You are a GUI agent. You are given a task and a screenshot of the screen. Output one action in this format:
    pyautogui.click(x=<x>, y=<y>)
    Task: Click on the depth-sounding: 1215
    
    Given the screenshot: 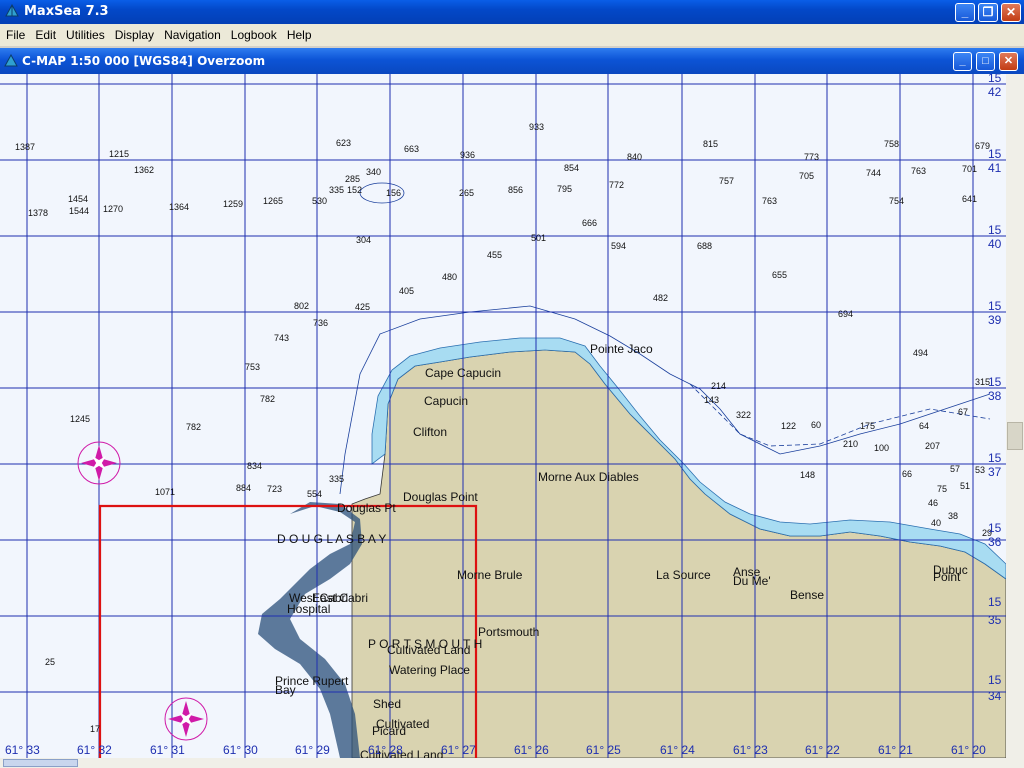 What is the action you would take?
    pyautogui.click(x=119, y=154)
    